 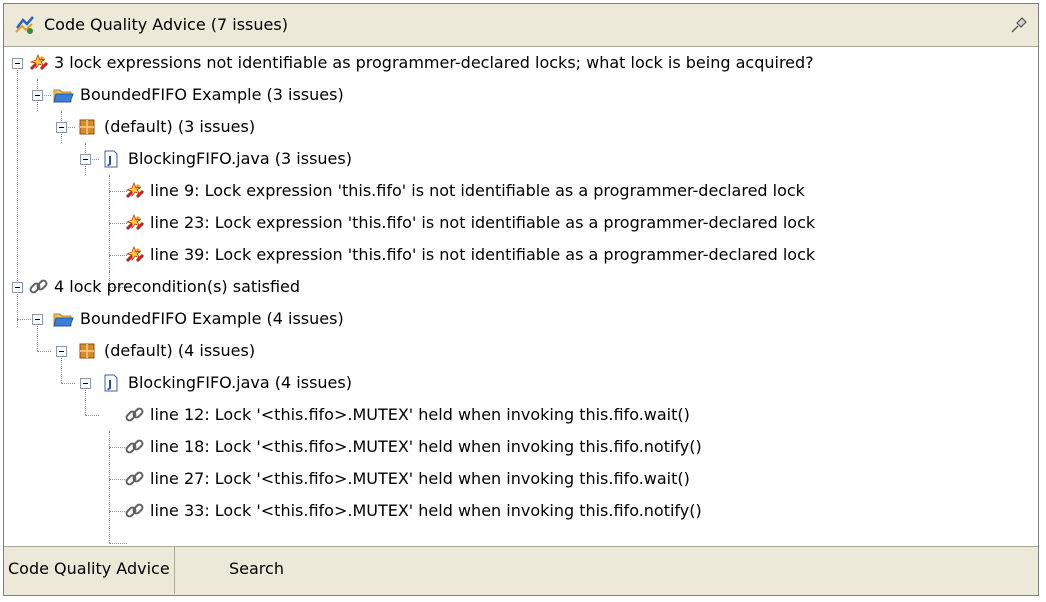 What do you see at coordinates (180, 126) in the screenshot?
I see `package-label: (default) (3 issues)` at bounding box center [180, 126].